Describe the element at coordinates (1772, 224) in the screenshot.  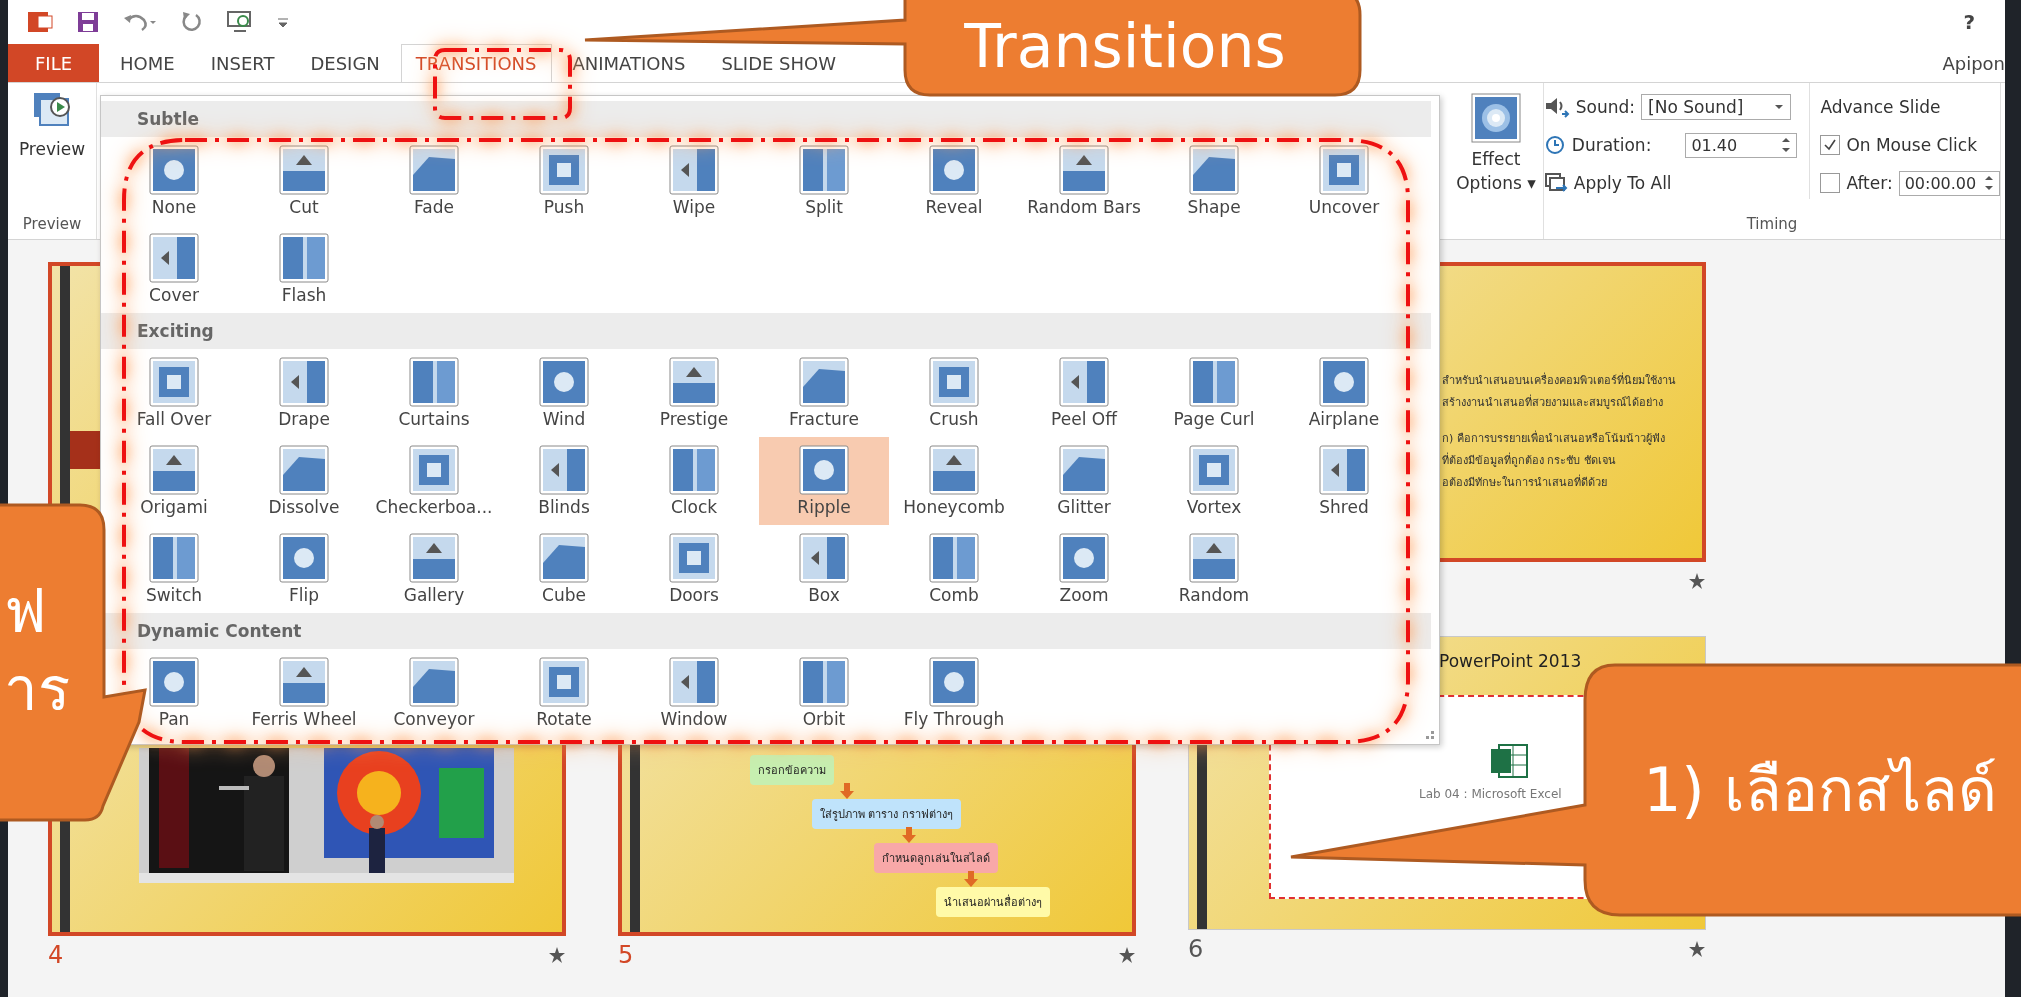
I see `group-label: Timing` at that location.